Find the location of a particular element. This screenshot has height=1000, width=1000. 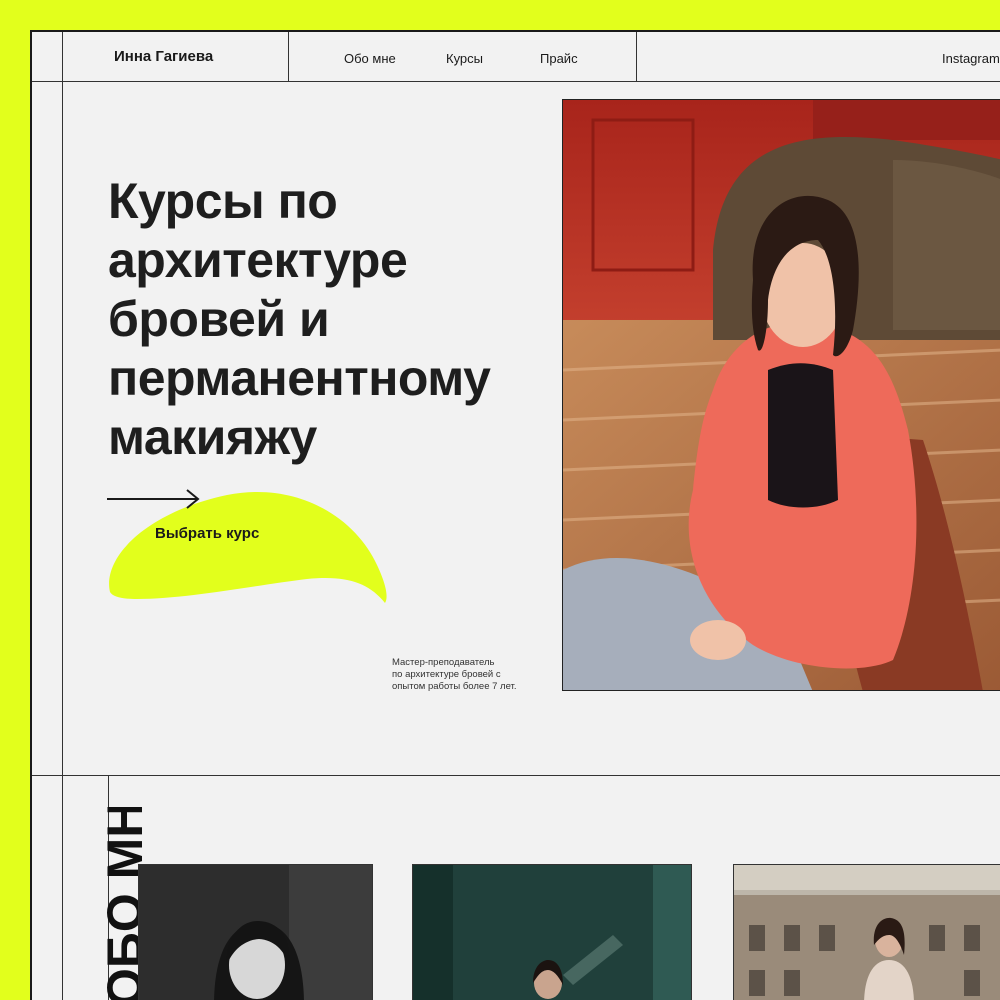

hero-title-line: Курсы по is located at coordinates (223, 201).